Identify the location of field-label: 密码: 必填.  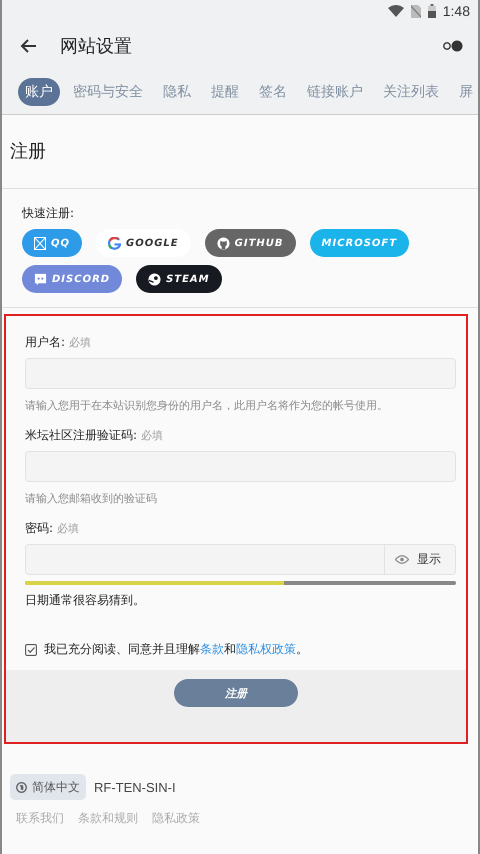
(52, 528).